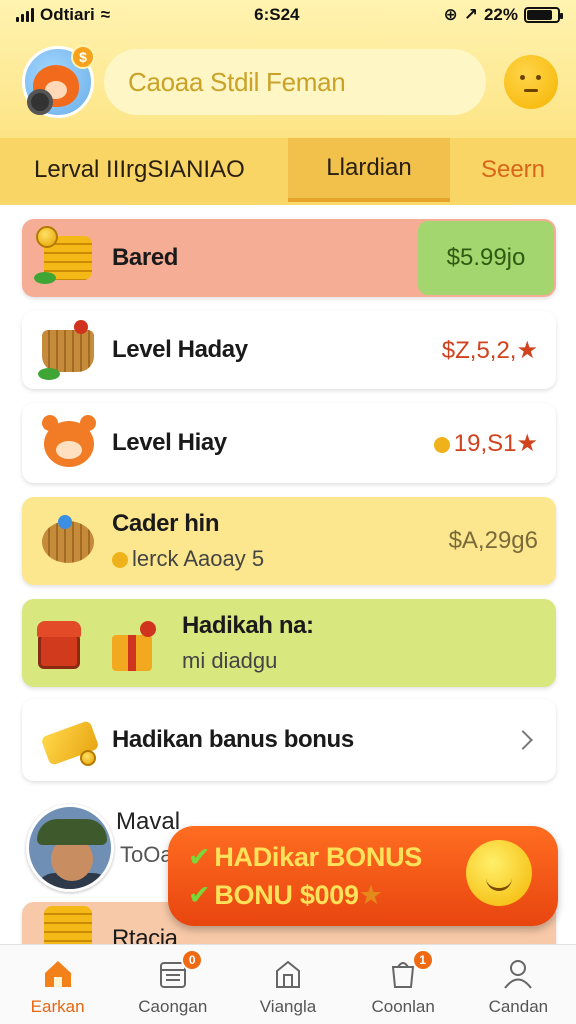 This screenshot has width=576, height=1024. What do you see at coordinates (145, 257) in the screenshot?
I see `list-item-title: Bared` at bounding box center [145, 257].